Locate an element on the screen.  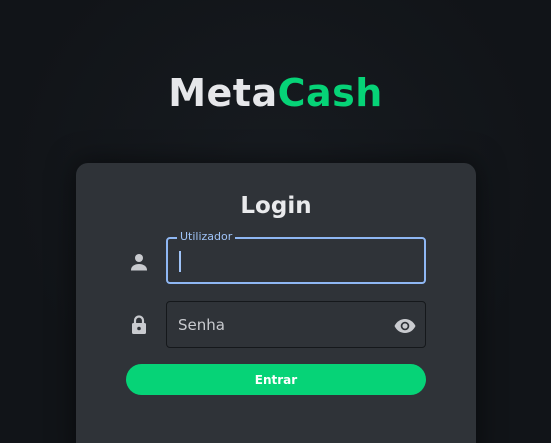
lock-icon is located at coordinates (139, 325).